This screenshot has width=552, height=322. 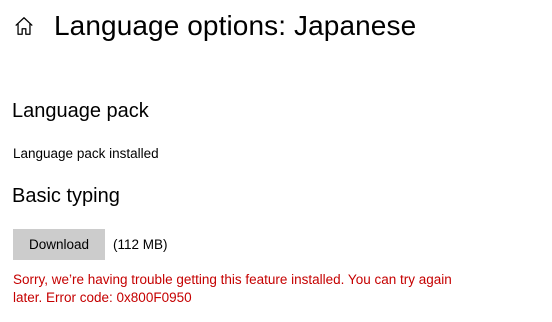 What do you see at coordinates (66, 196) in the screenshot?
I see `basic-typing-heading: Basic typing` at bounding box center [66, 196].